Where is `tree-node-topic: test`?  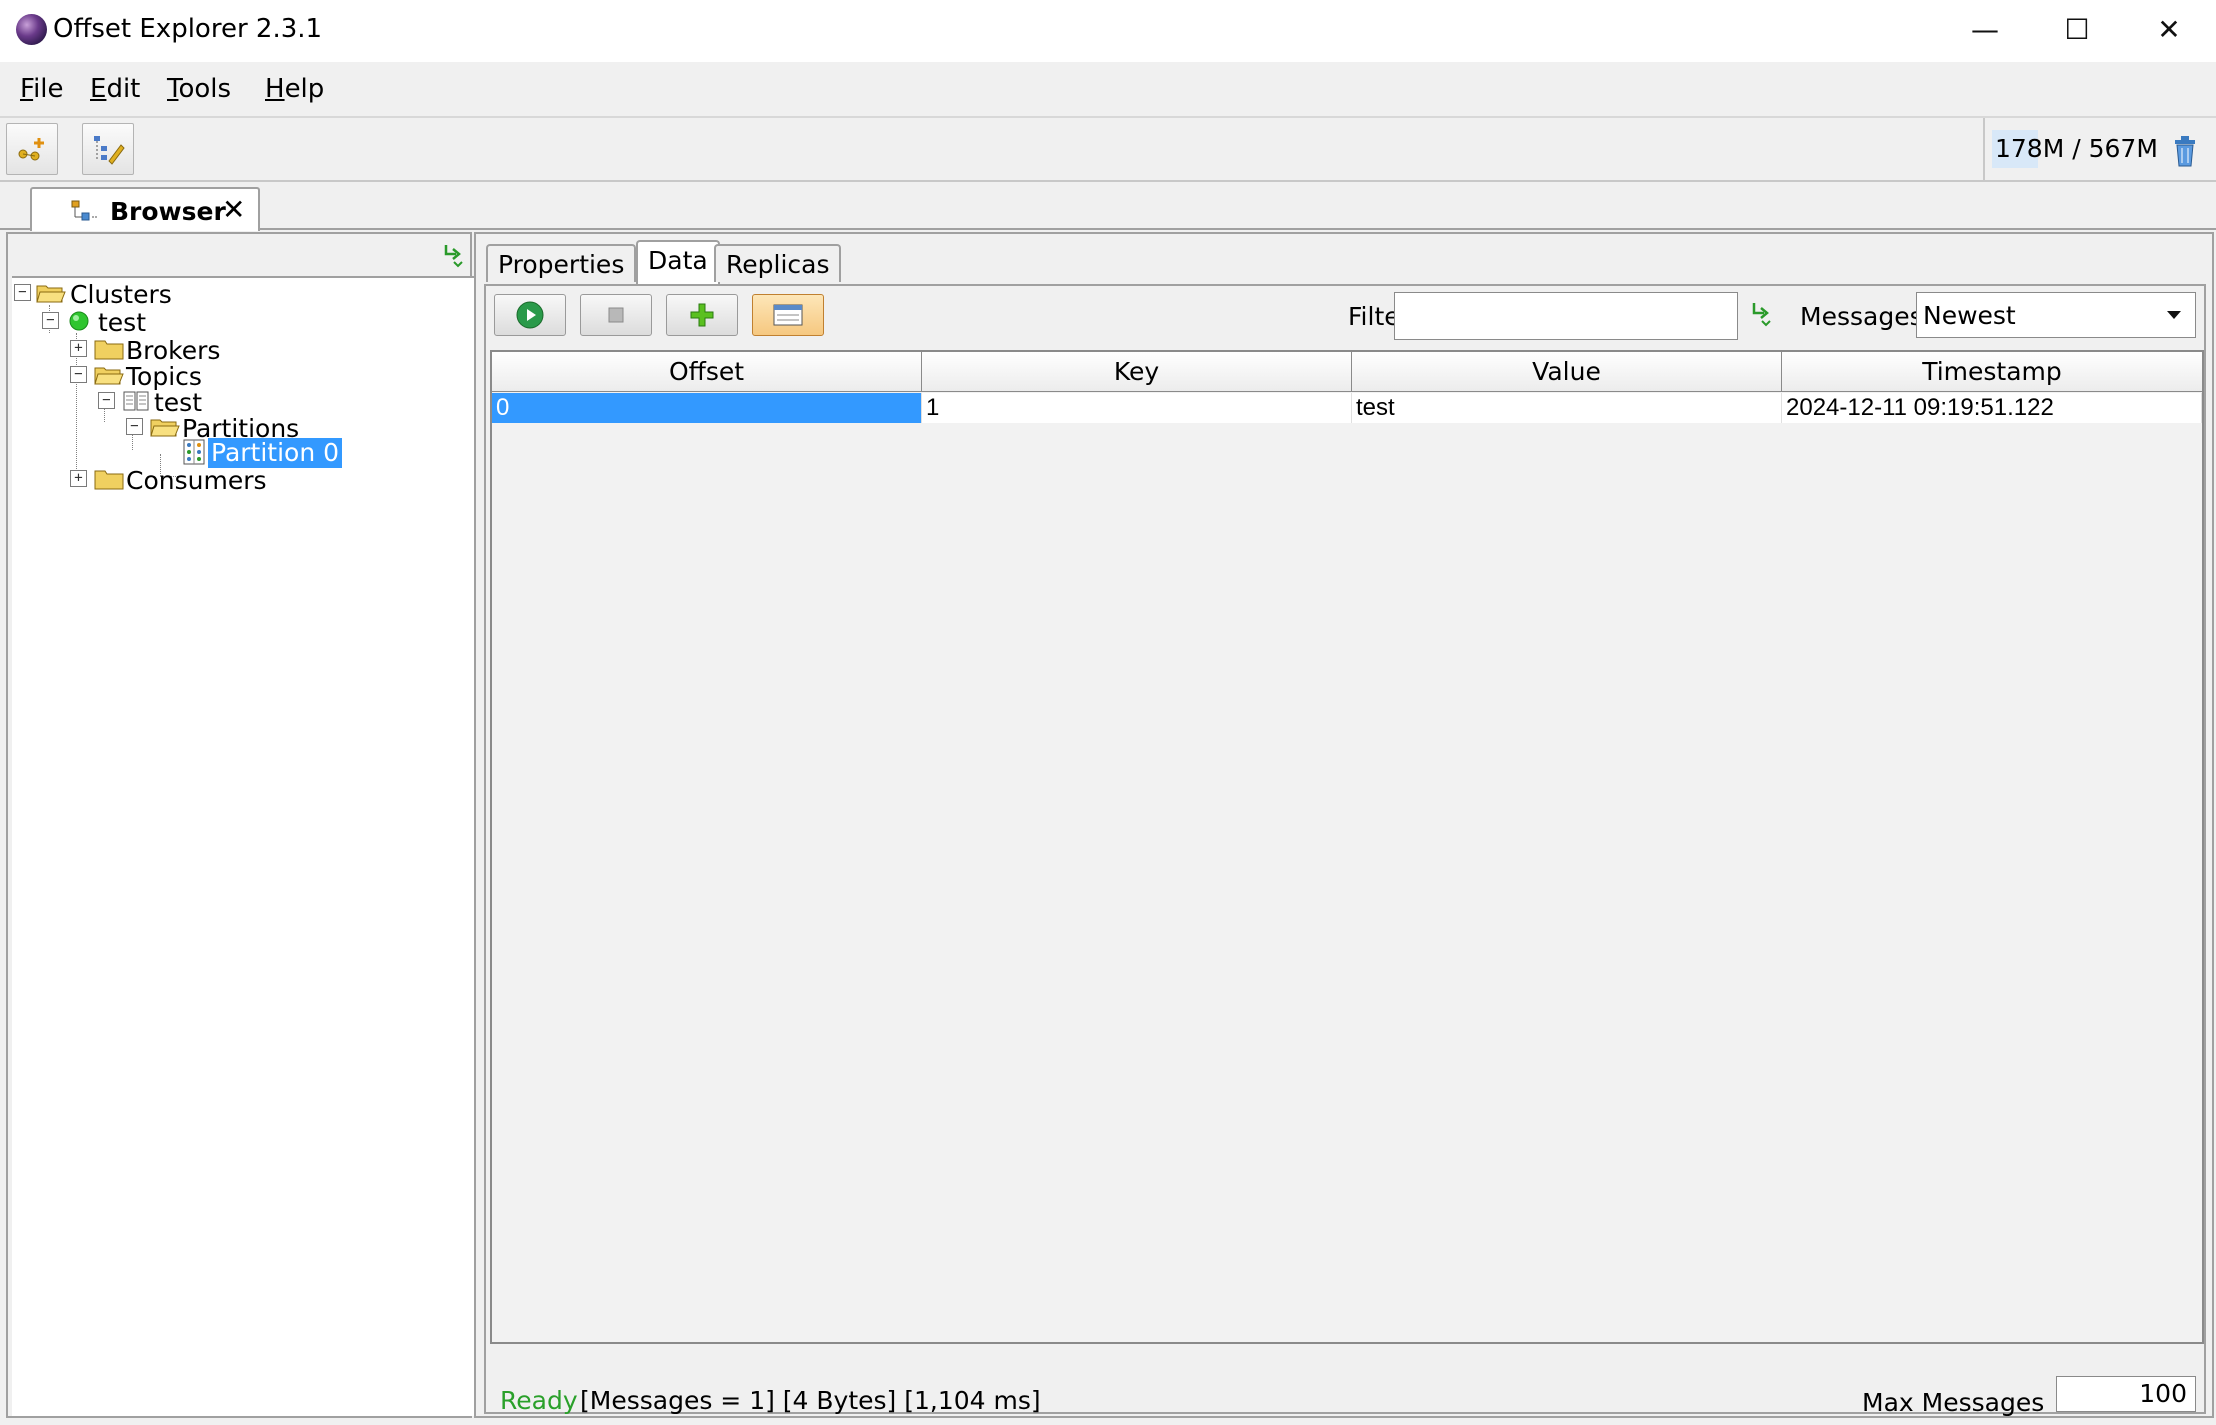 tree-node-topic: test is located at coordinates (178, 402).